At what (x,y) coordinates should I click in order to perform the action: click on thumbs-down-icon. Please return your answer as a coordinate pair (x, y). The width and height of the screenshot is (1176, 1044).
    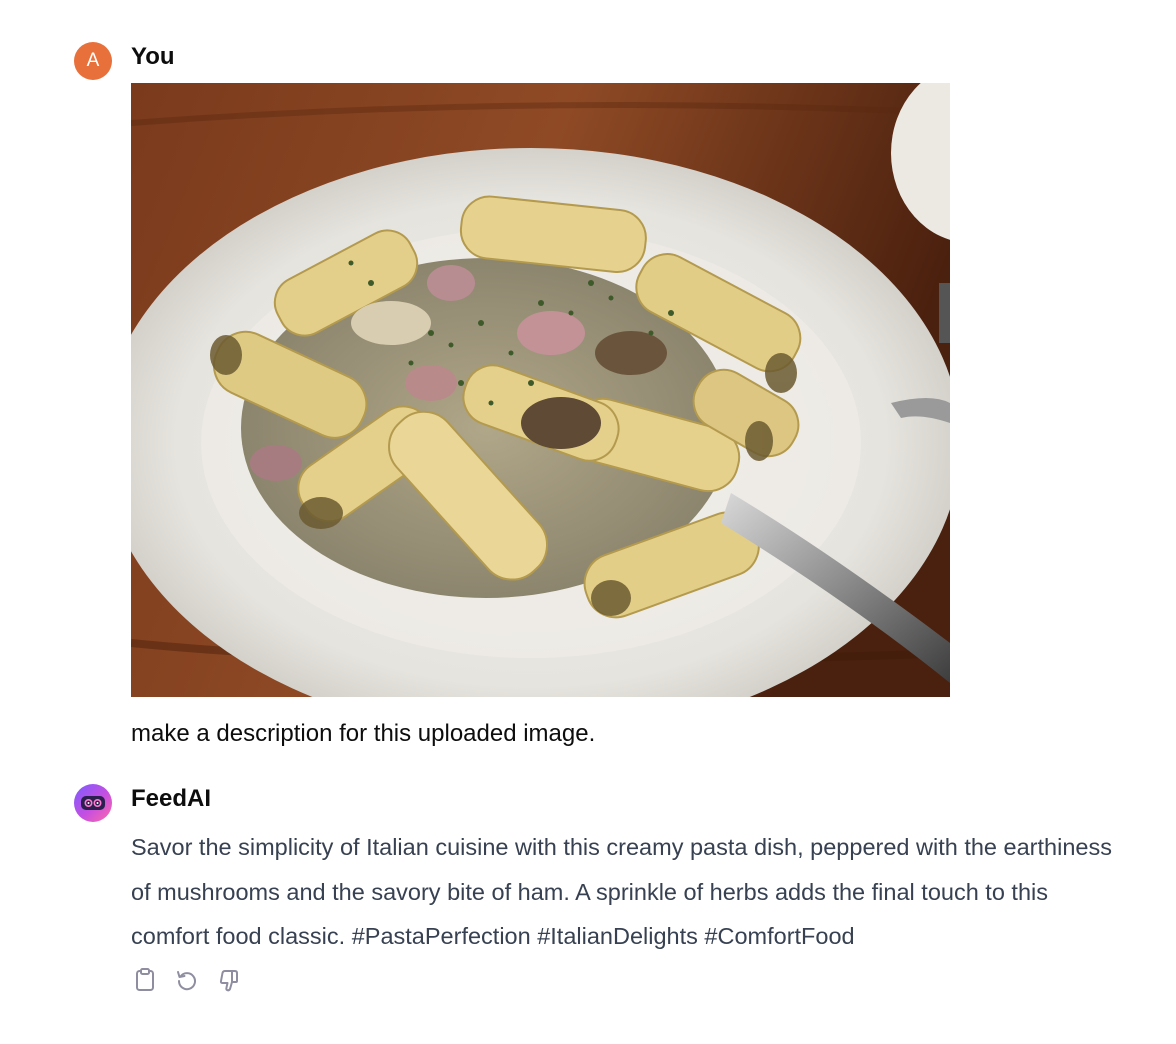
    Looking at the image, I should click on (228, 981).